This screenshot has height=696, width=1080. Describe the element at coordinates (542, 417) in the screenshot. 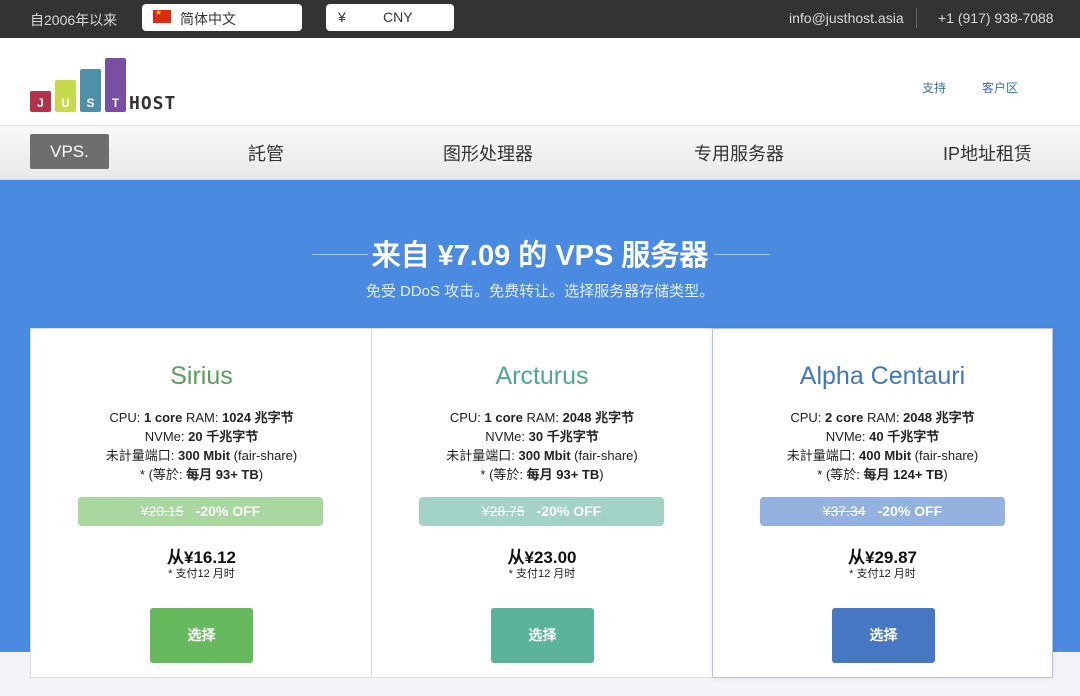

I see `plan-cpu-ram: CPU: 1 core RAM: 2048 兆字节` at that location.